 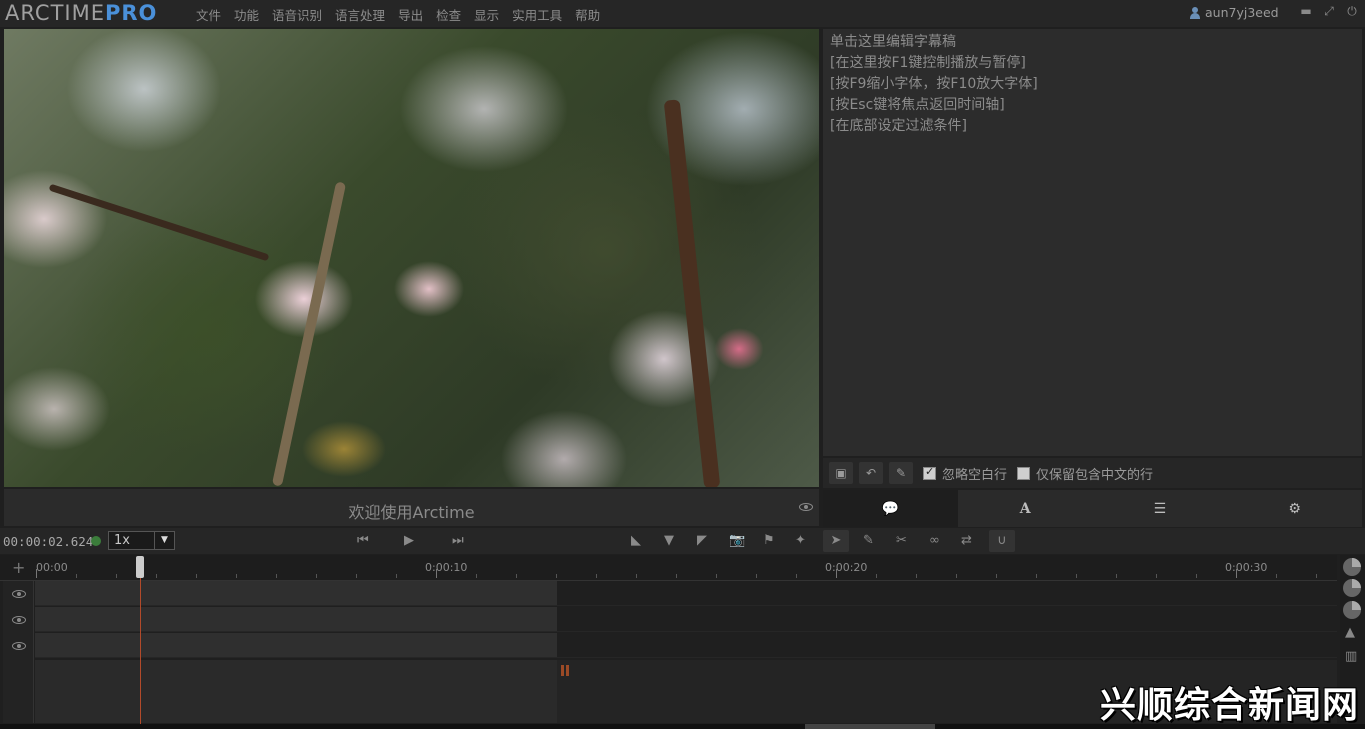 I want to click on window-controls: ▬ ⤢ ⏻, so click(x=1329, y=11).